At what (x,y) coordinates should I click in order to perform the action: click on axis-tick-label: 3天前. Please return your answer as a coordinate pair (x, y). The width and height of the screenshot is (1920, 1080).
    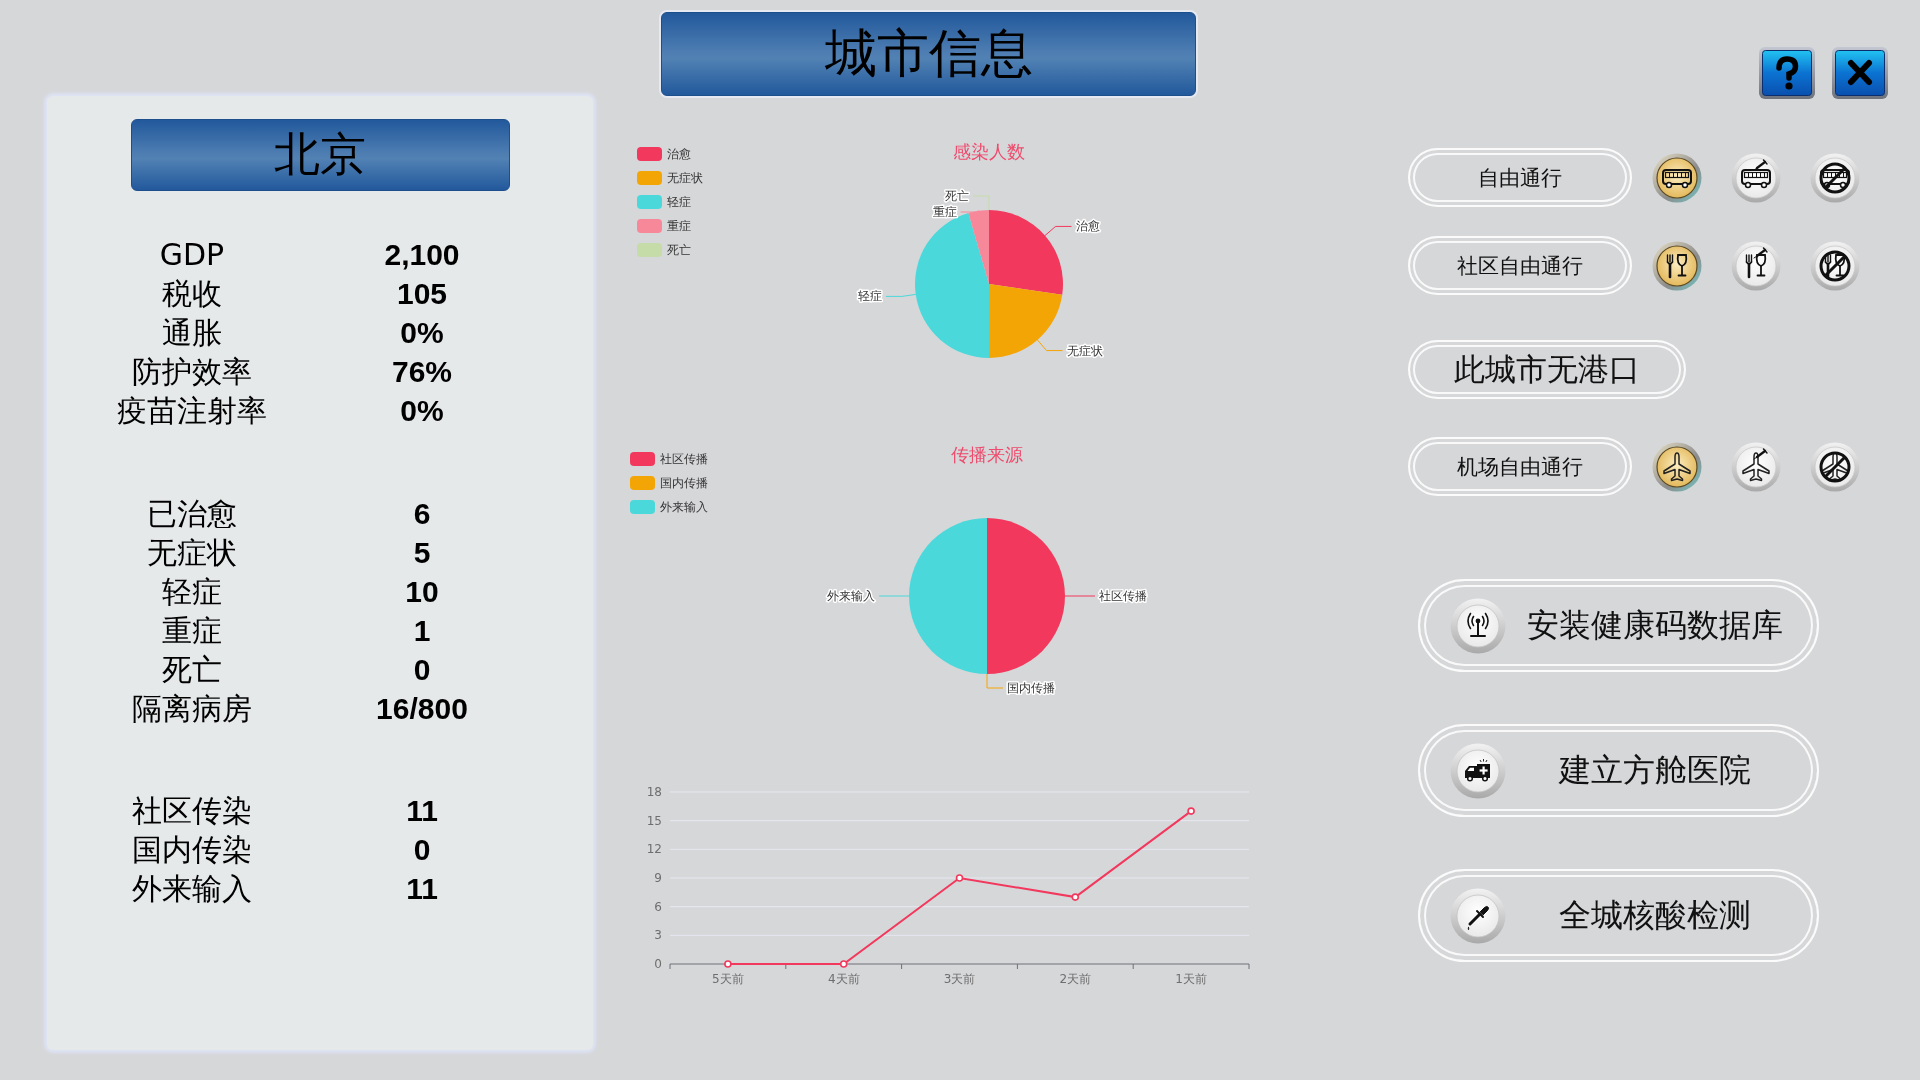
    Looking at the image, I should click on (959, 979).